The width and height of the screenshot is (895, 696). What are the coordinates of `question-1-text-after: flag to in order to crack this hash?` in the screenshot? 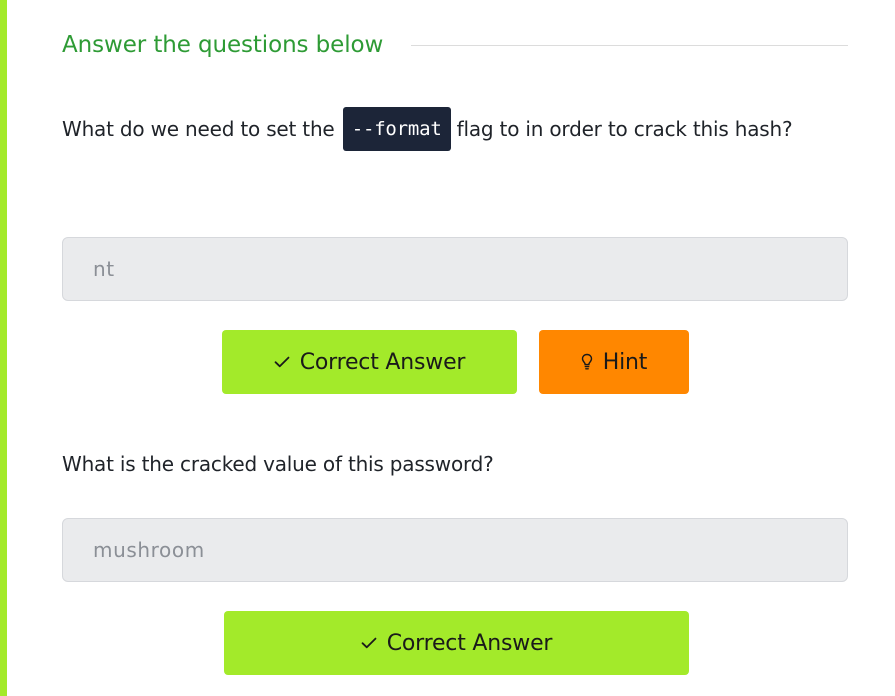 It's located at (624, 129).